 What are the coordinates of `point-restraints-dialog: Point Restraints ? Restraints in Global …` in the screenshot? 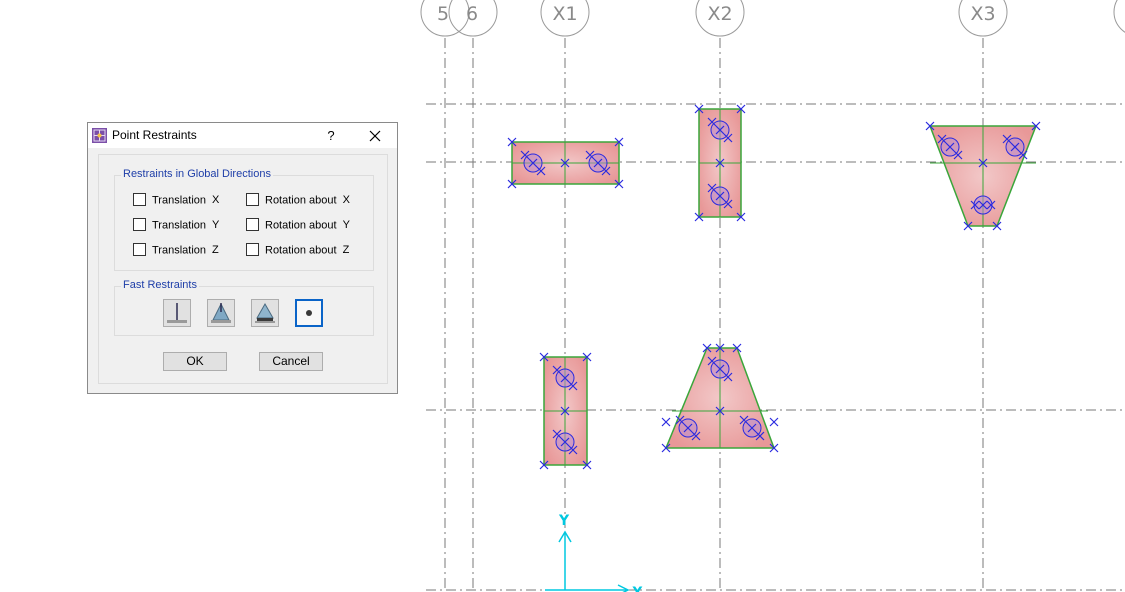 It's located at (242, 258).